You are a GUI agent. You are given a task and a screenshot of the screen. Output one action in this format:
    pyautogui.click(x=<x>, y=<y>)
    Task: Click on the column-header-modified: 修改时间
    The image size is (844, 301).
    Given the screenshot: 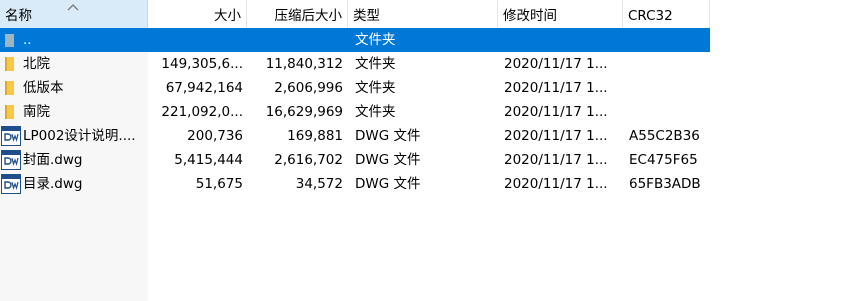 What is the action you would take?
    pyautogui.click(x=560, y=14)
    